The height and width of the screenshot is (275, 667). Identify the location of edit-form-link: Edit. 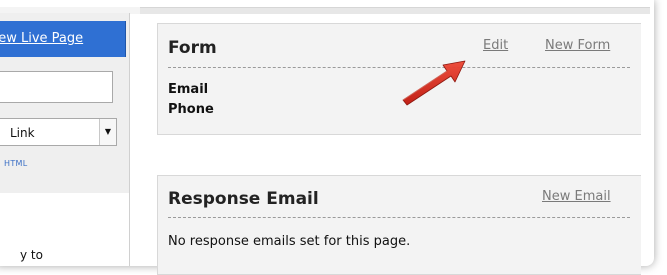
(495, 45).